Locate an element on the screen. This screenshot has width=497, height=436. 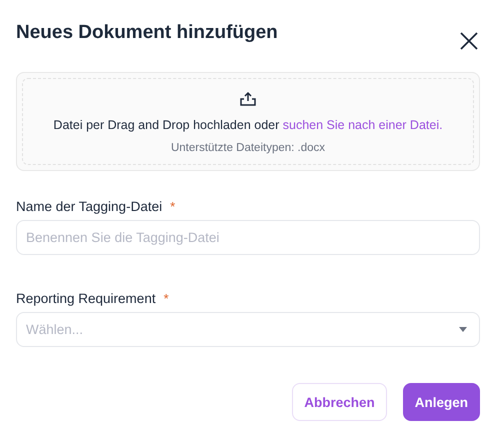
field-label: Reporting Requirement is located at coordinates (86, 298).